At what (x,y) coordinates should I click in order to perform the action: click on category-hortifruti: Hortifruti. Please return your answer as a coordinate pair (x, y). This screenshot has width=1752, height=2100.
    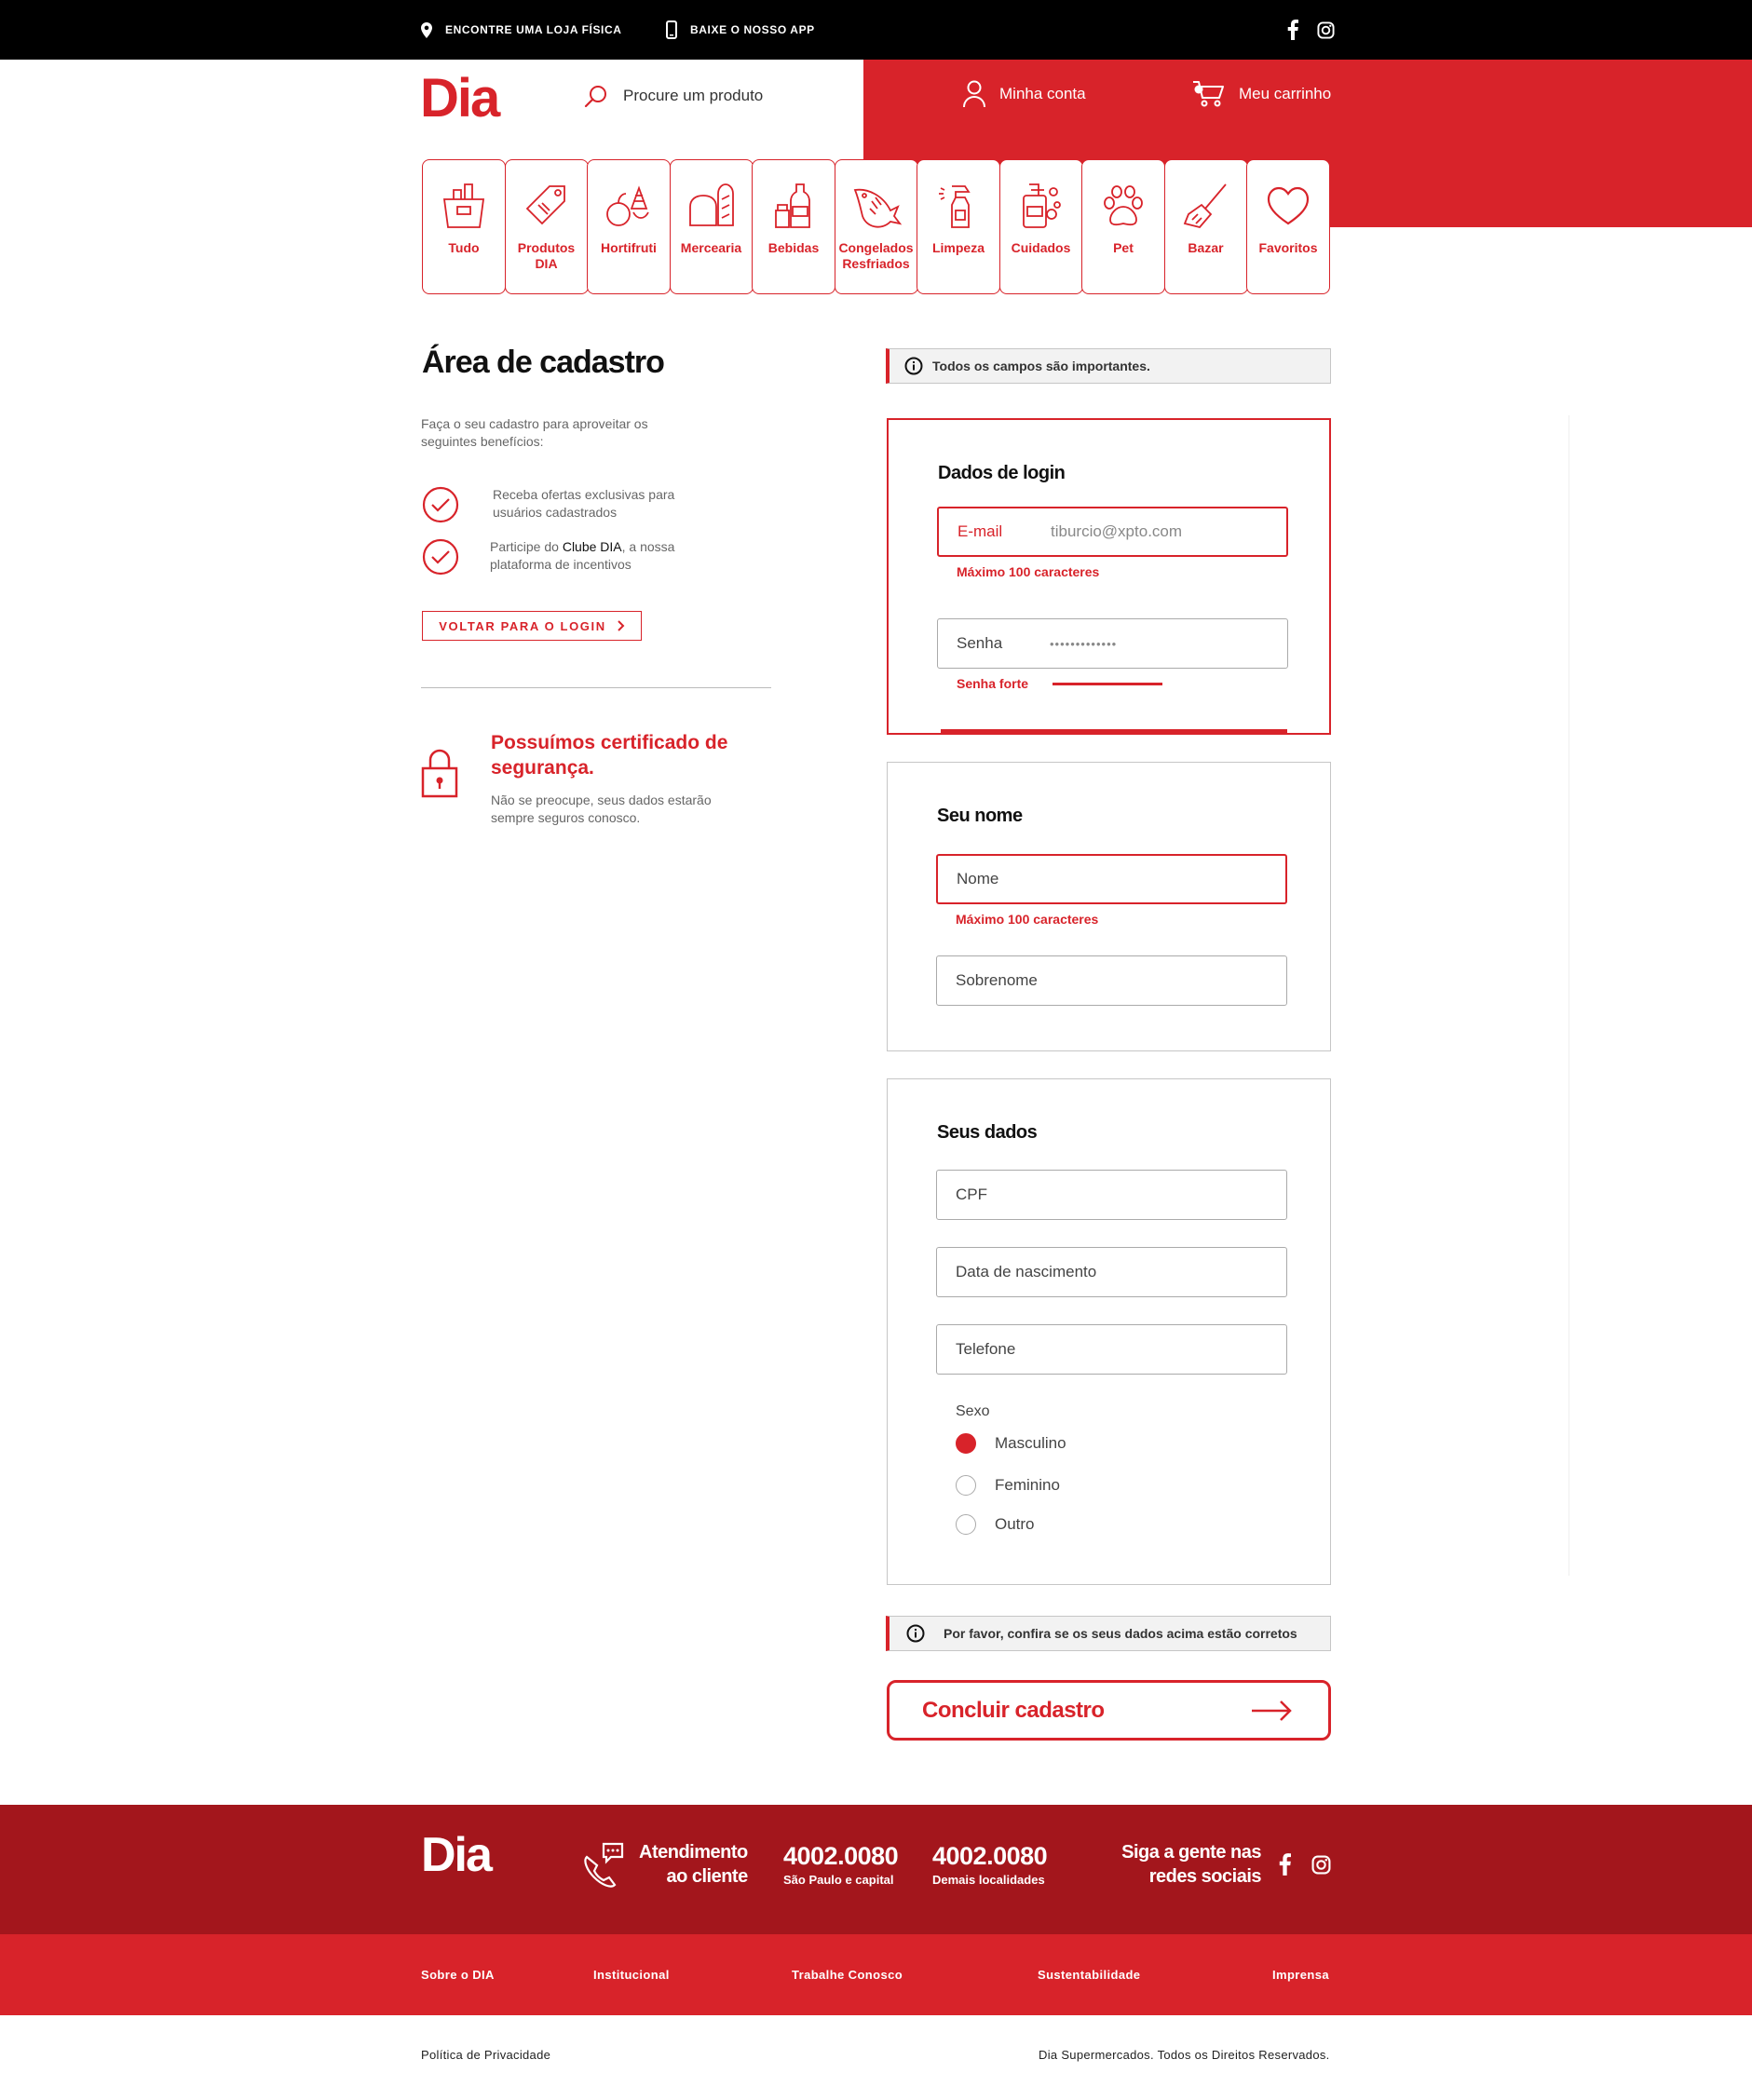
    Looking at the image, I should click on (629, 226).